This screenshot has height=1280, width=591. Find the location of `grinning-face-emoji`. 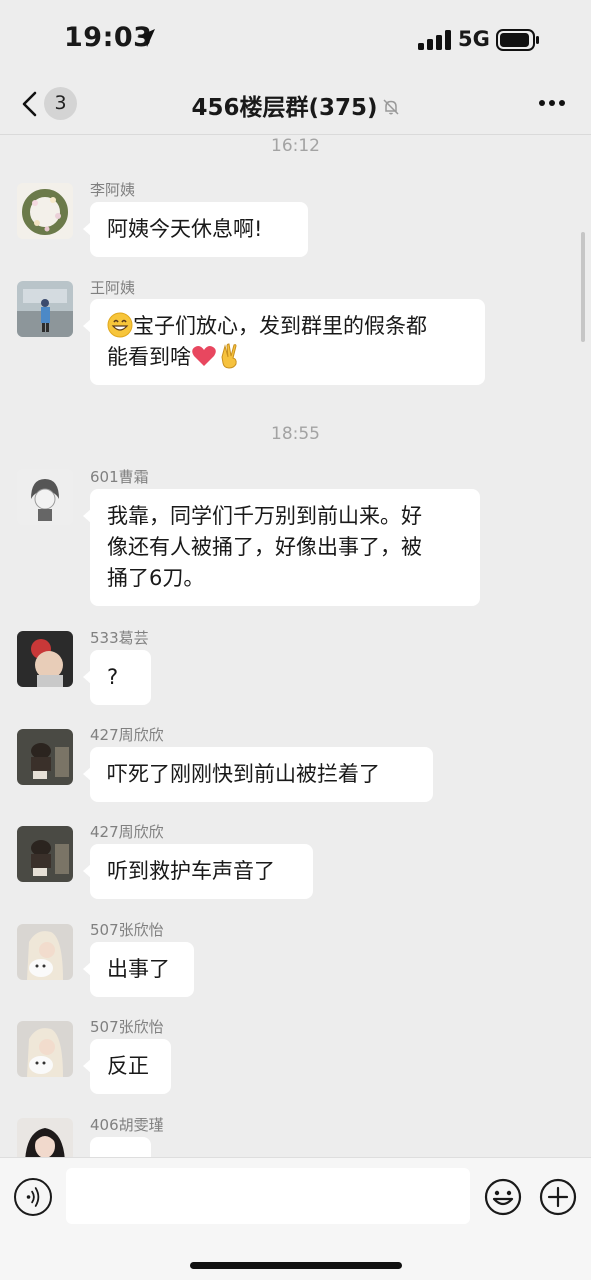

grinning-face-emoji is located at coordinates (120, 325).